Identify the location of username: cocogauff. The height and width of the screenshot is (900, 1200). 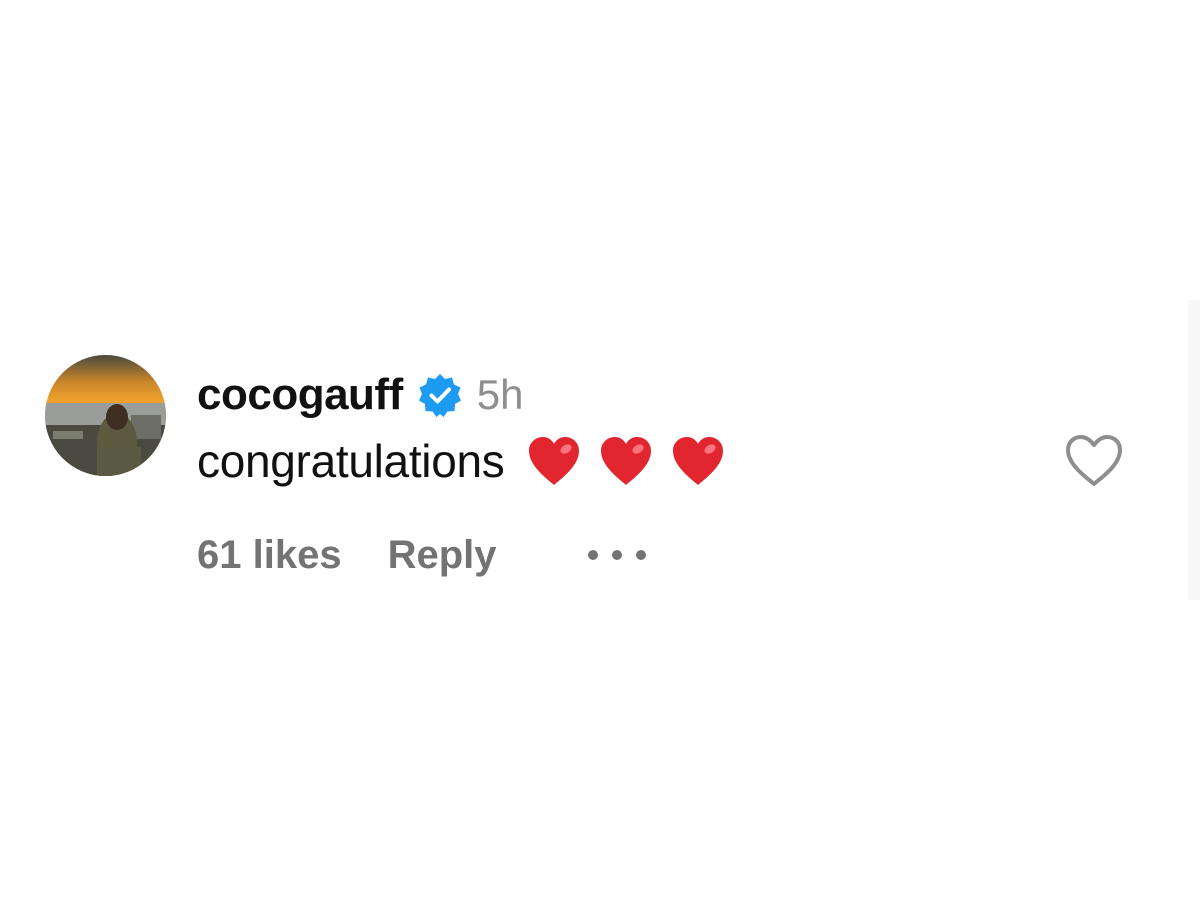
(300, 395).